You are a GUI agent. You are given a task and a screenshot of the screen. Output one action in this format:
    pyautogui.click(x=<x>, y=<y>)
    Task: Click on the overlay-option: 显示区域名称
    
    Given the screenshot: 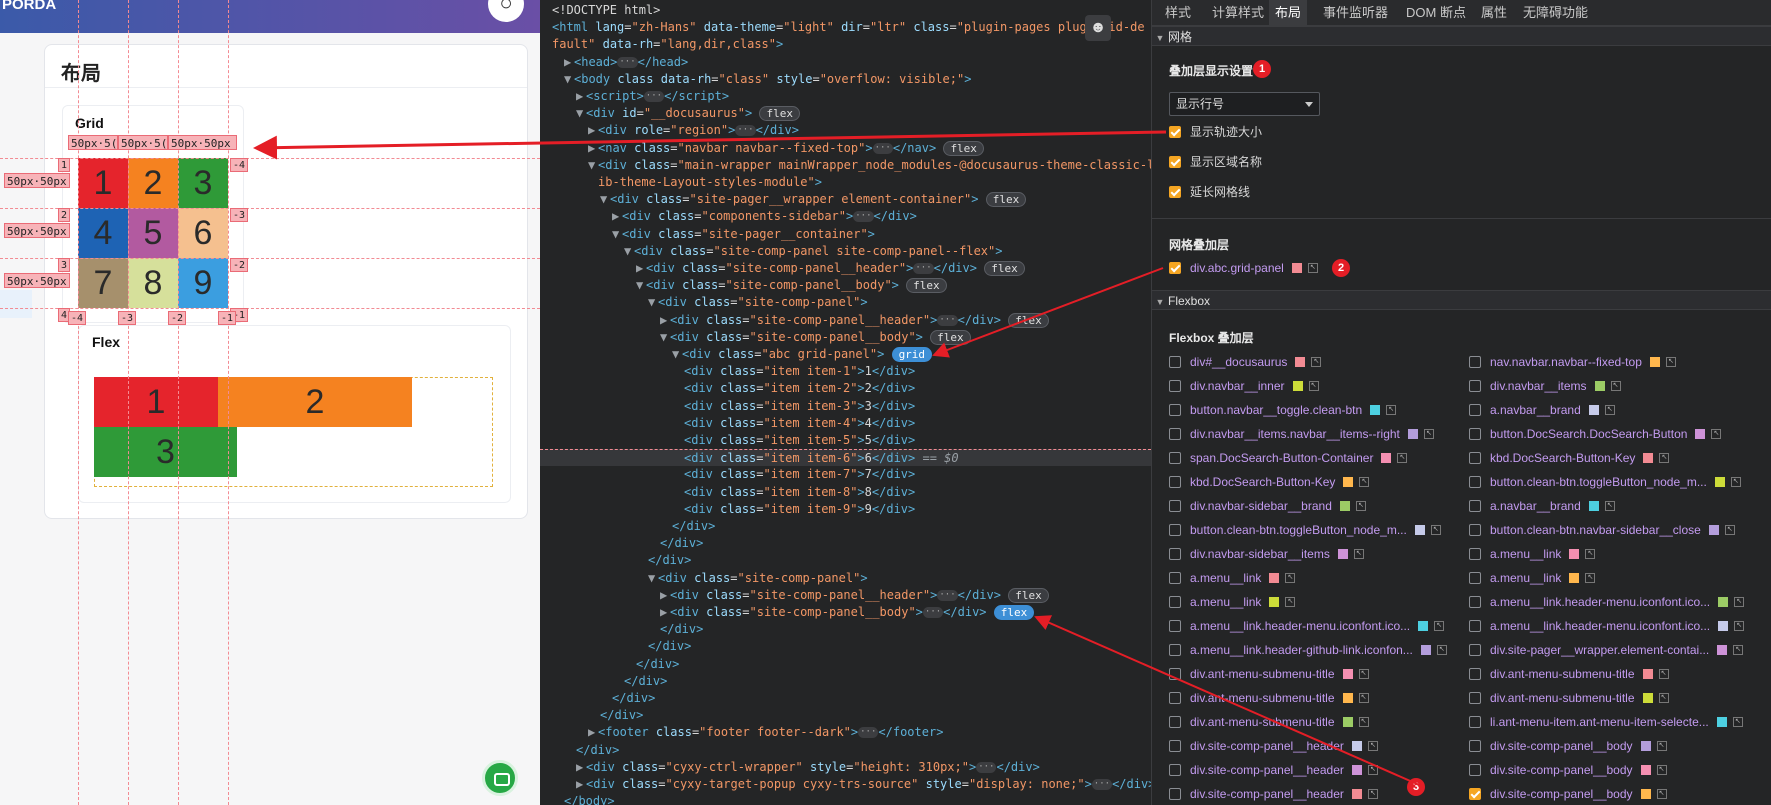 What is the action you would take?
    pyautogui.click(x=1215, y=162)
    